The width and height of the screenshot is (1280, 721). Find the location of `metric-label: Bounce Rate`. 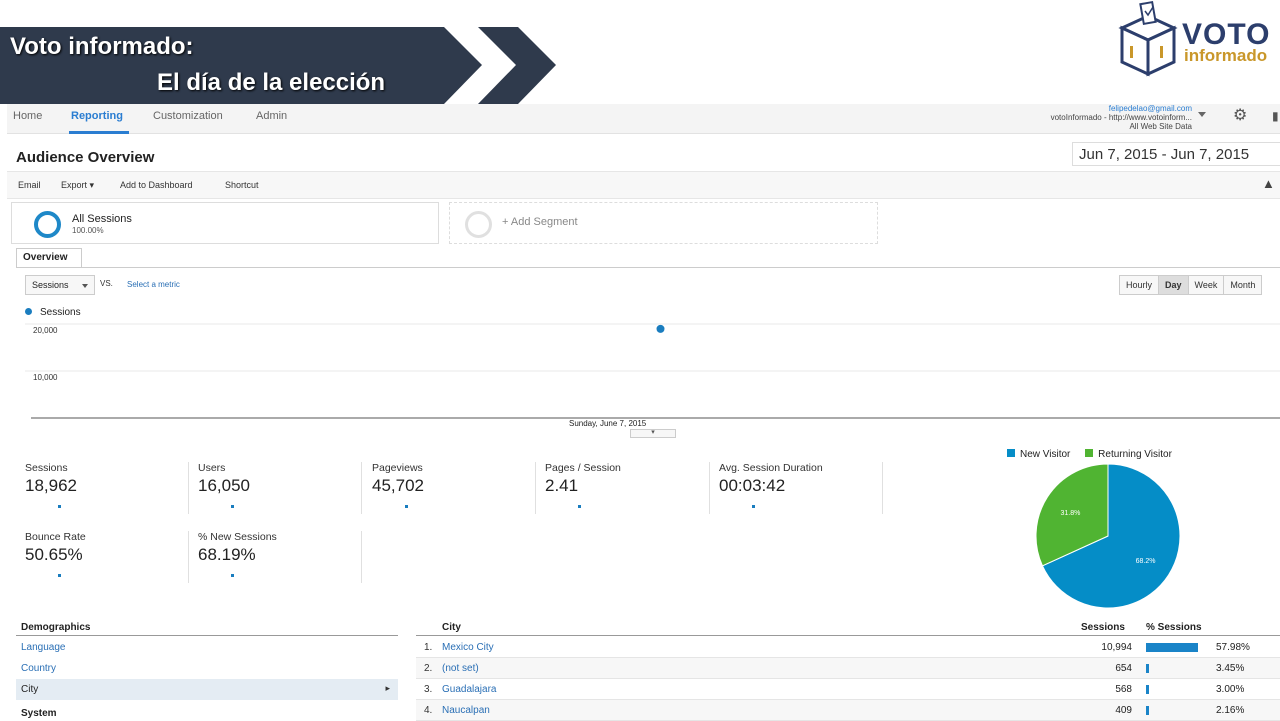

metric-label: Bounce Rate is located at coordinates (55, 537).